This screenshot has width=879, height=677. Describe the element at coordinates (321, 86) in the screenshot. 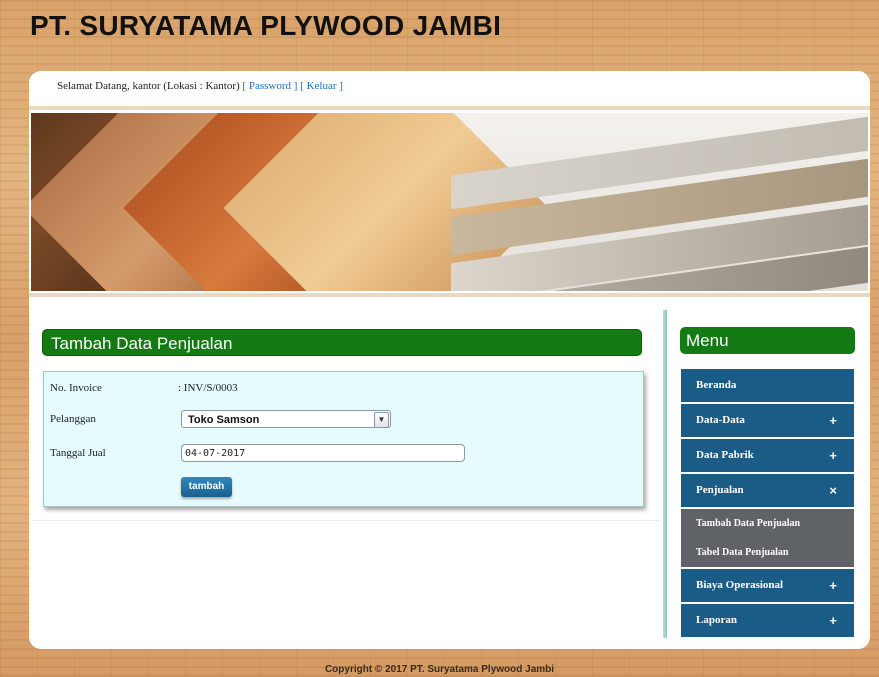

I see `logout-link: [ Keluar ]` at that location.